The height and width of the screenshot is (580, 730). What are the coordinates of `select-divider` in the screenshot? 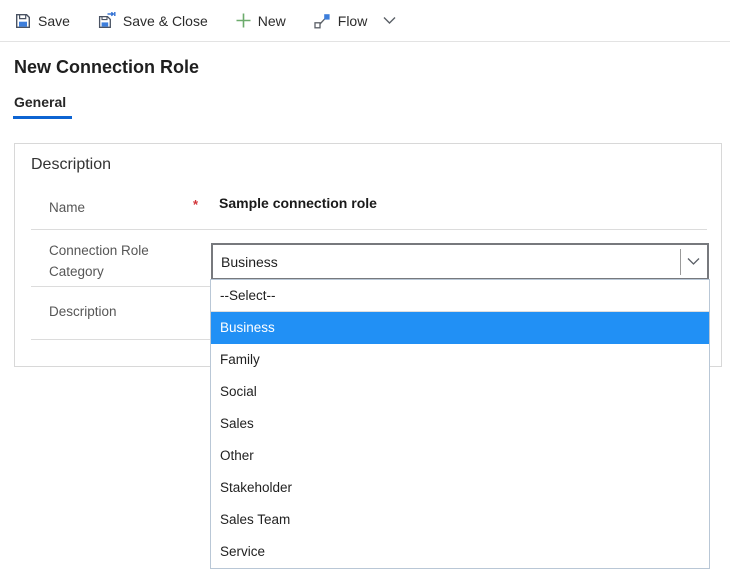 It's located at (680, 261).